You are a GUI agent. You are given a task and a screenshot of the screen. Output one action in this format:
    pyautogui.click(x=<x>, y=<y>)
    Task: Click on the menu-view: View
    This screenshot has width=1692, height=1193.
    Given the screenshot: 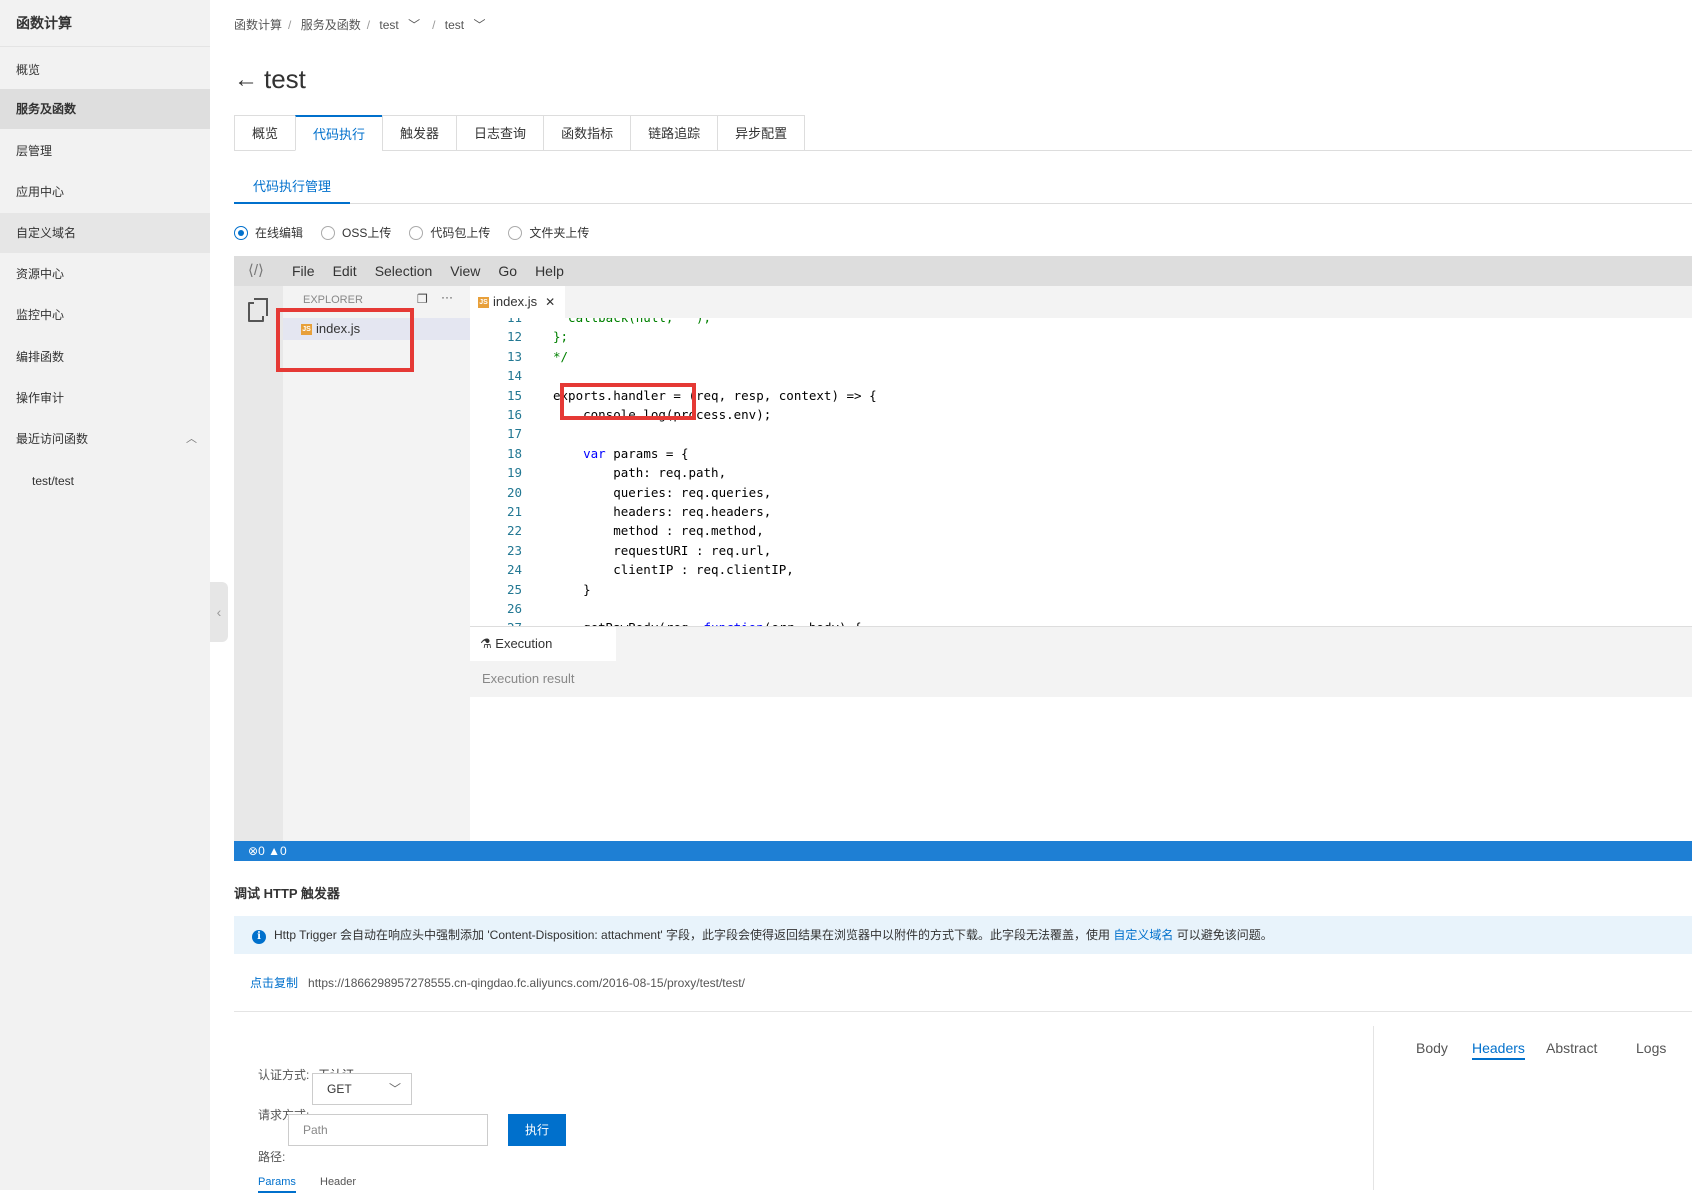 What is the action you would take?
    pyautogui.click(x=465, y=271)
    